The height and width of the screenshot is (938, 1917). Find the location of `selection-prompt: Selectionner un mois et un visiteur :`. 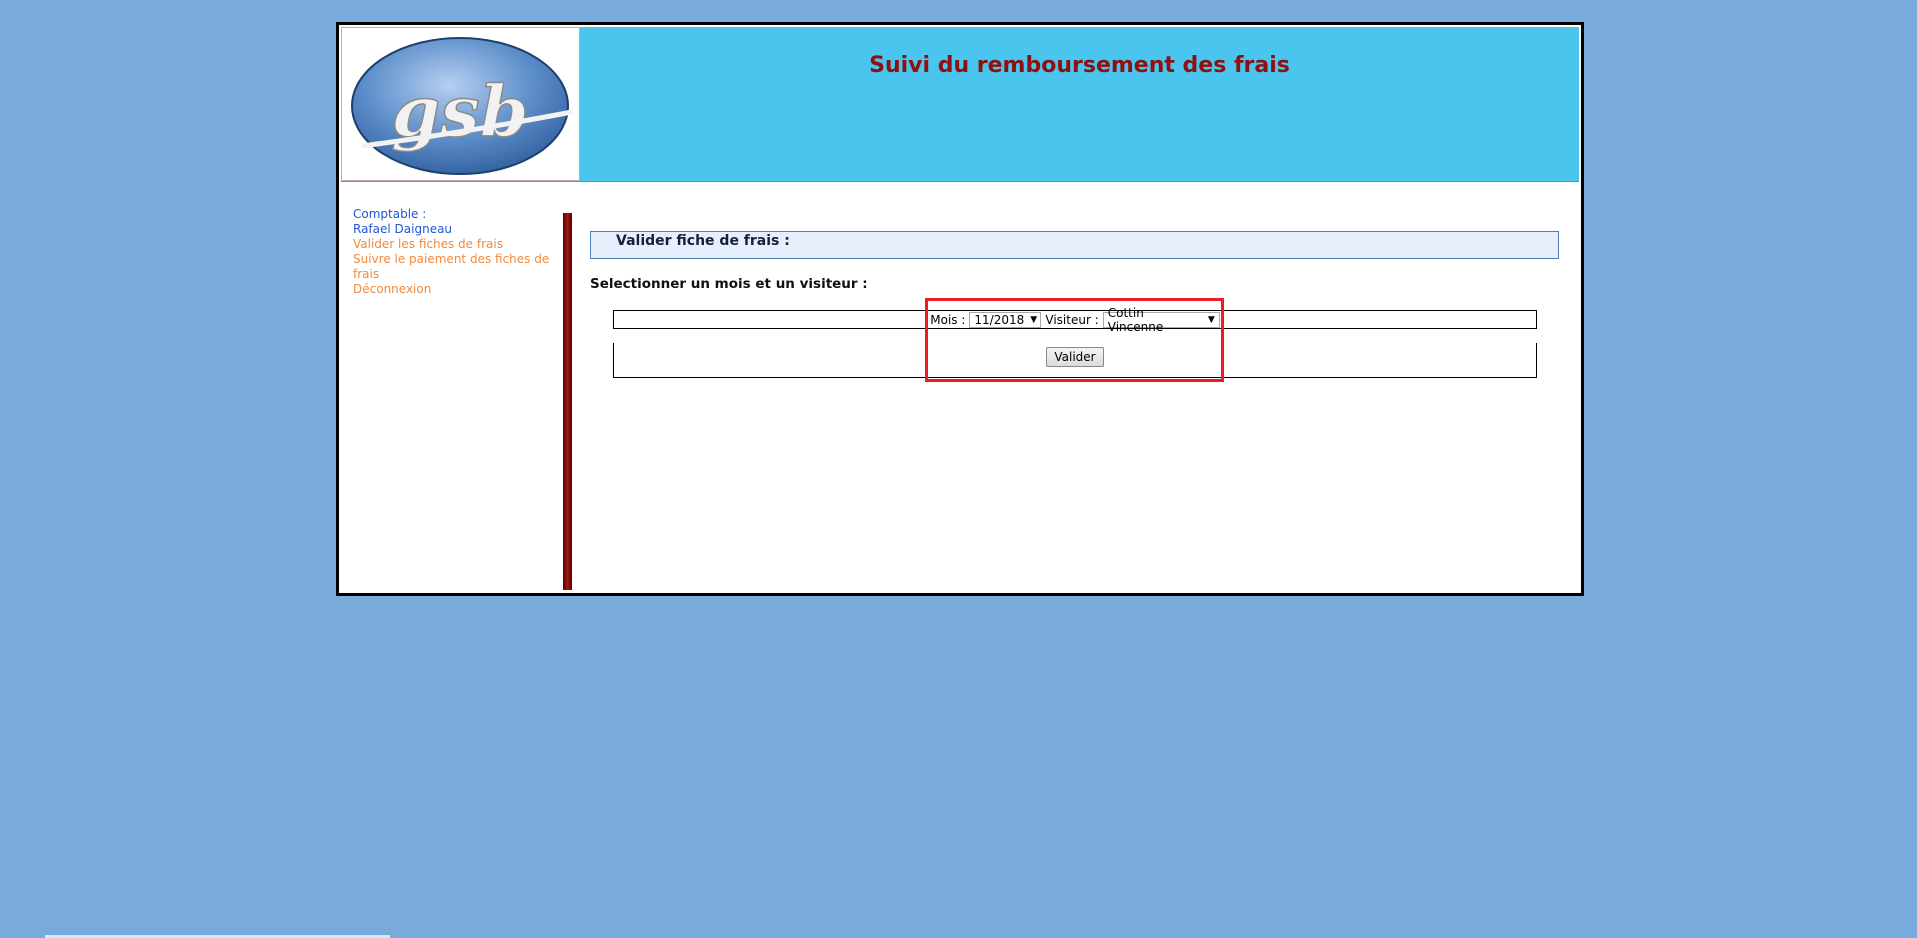

selection-prompt: Selectionner un mois et un visiteur : is located at coordinates (729, 284).